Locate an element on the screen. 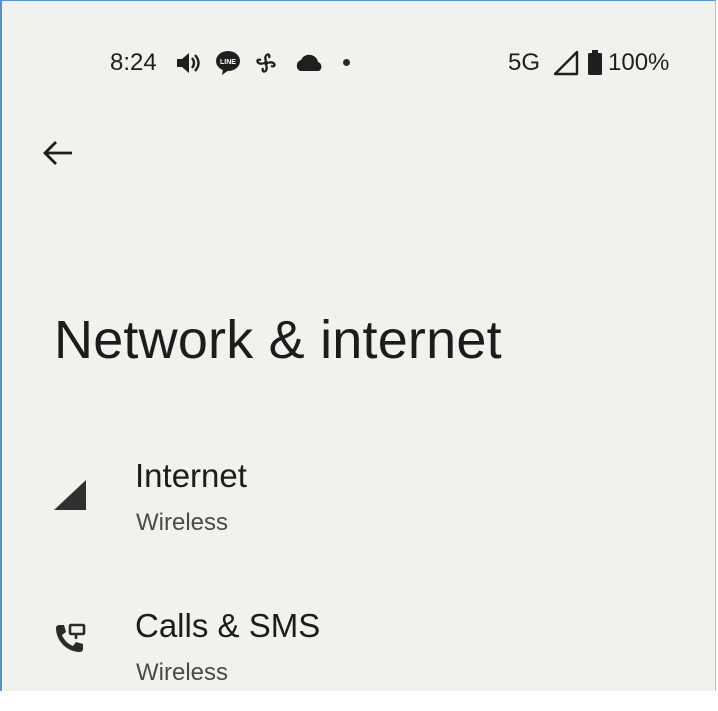 The width and height of the screenshot is (718, 711). volume-icon is located at coordinates (188, 63).